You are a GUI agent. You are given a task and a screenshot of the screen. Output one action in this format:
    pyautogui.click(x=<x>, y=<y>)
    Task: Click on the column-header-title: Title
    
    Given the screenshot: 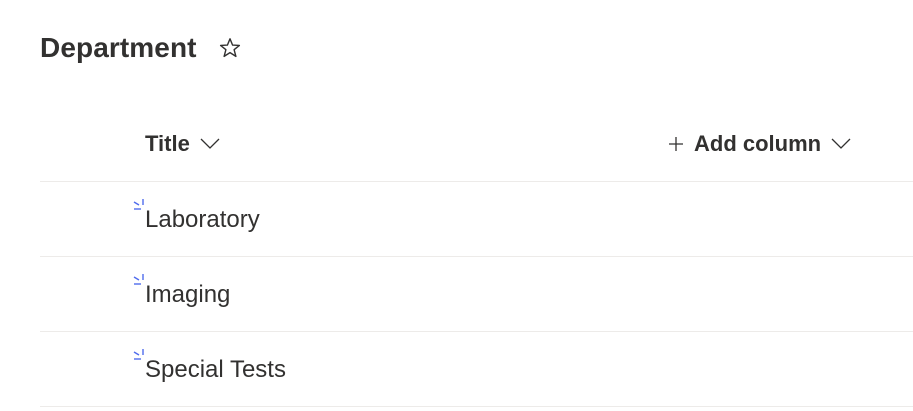 What is the action you would take?
    pyautogui.click(x=182, y=144)
    